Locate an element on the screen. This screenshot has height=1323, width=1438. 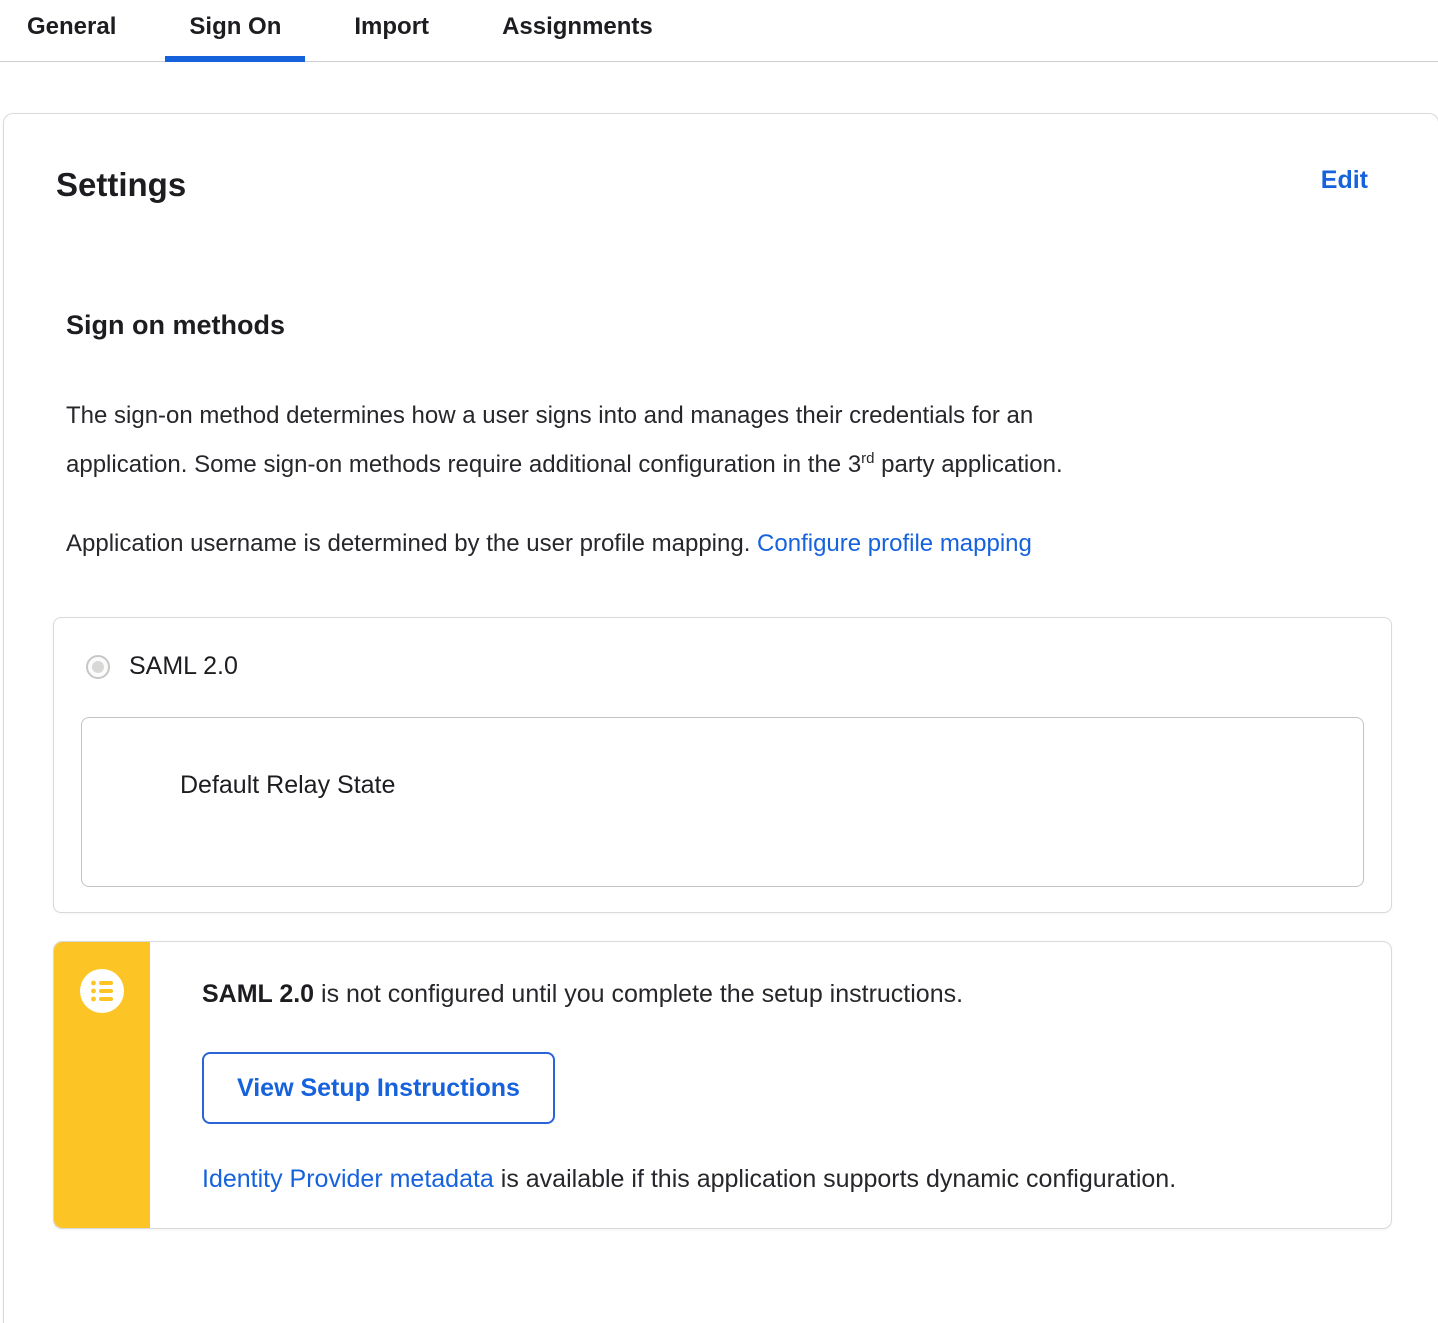
view-setup-instructions-button: View Setup Instructions is located at coordinates (378, 1088).